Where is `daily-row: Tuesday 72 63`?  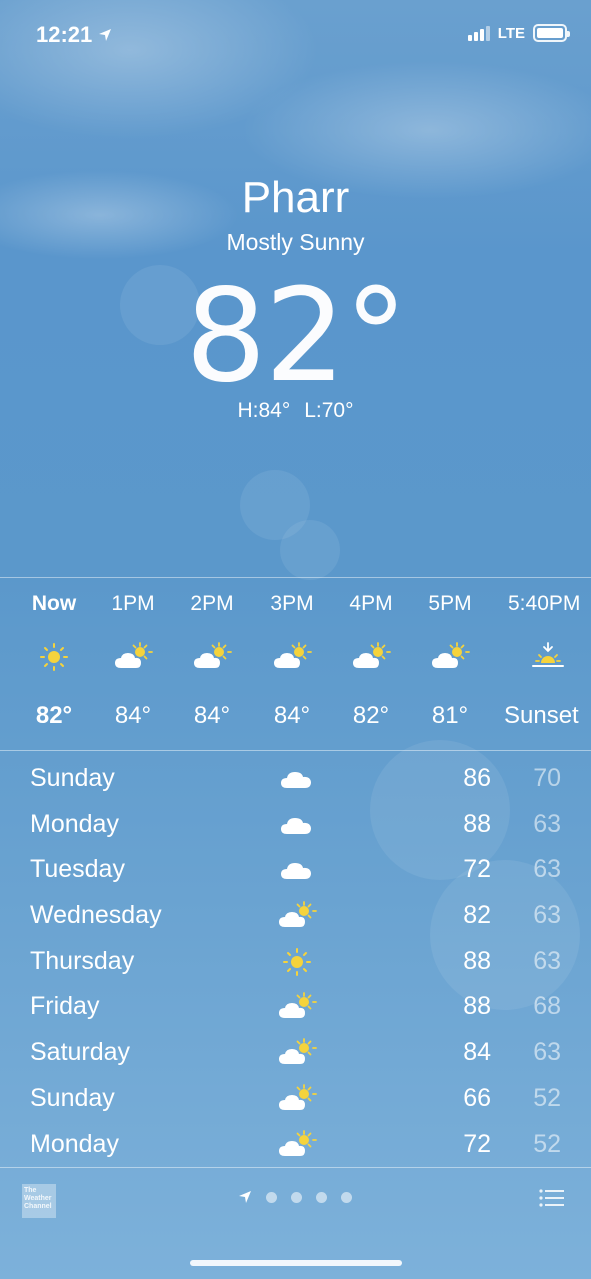
daily-row: Tuesday 72 63 is located at coordinates (295, 870).